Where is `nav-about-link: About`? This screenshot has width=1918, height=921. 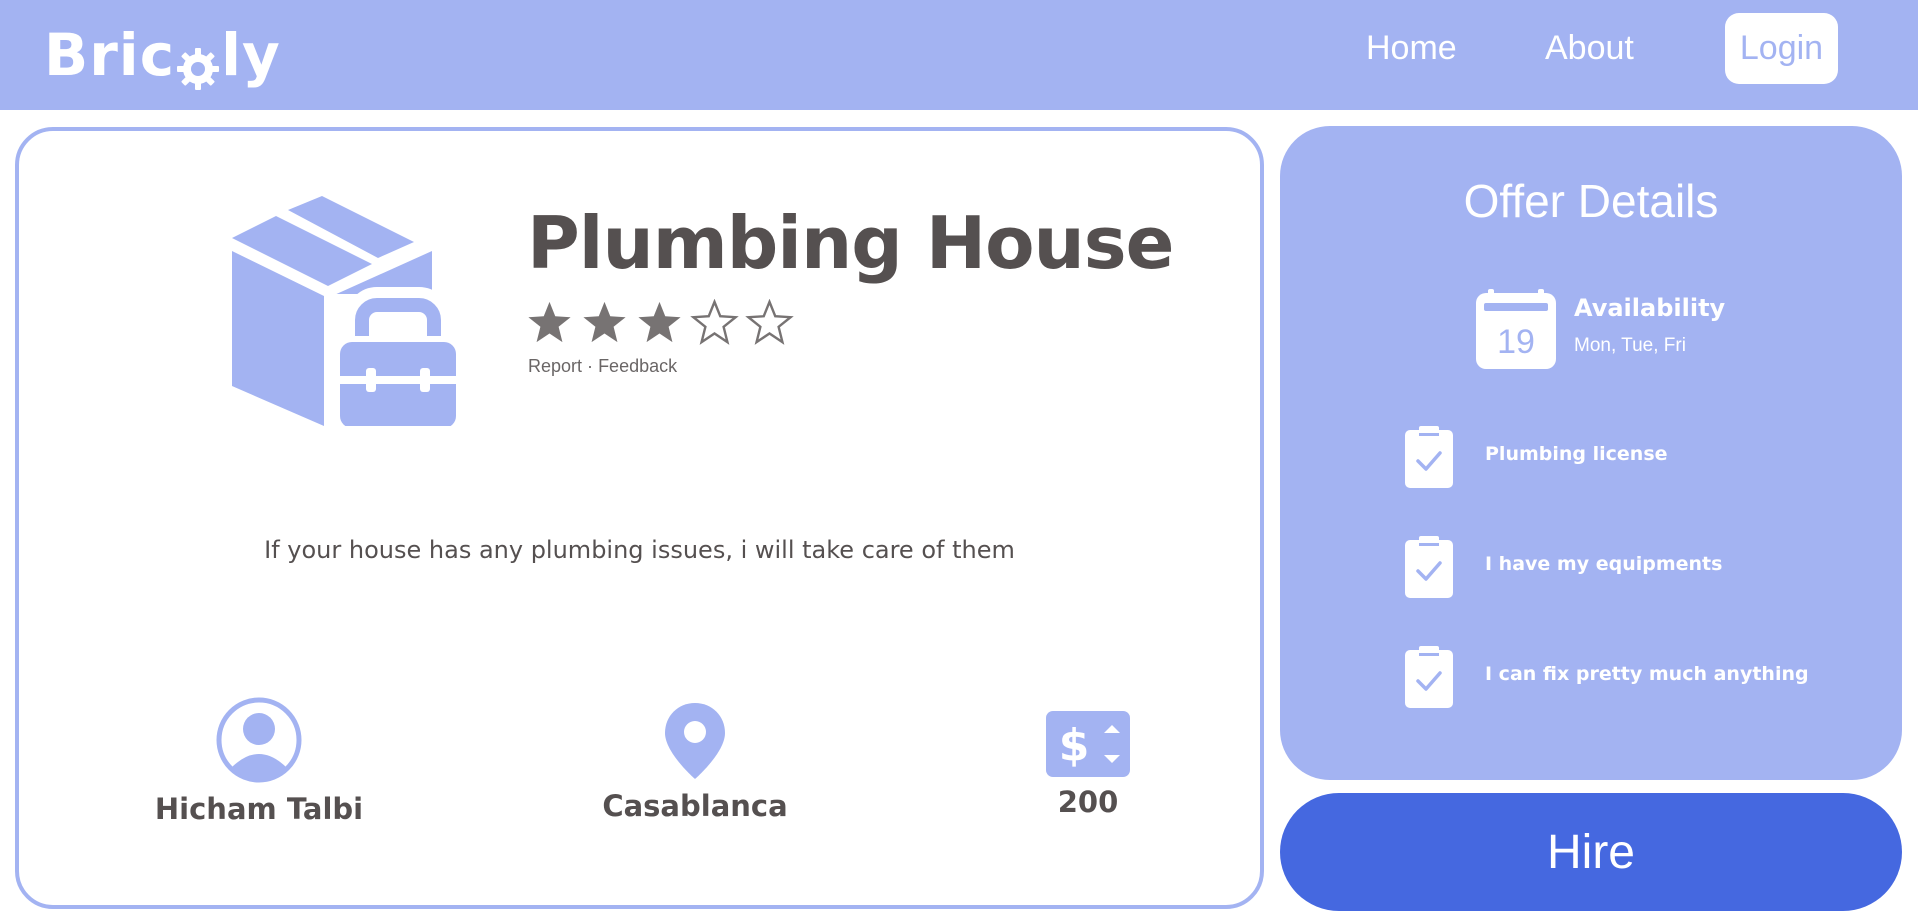
nav-about-link: About is located at coordinates (1589, 48).